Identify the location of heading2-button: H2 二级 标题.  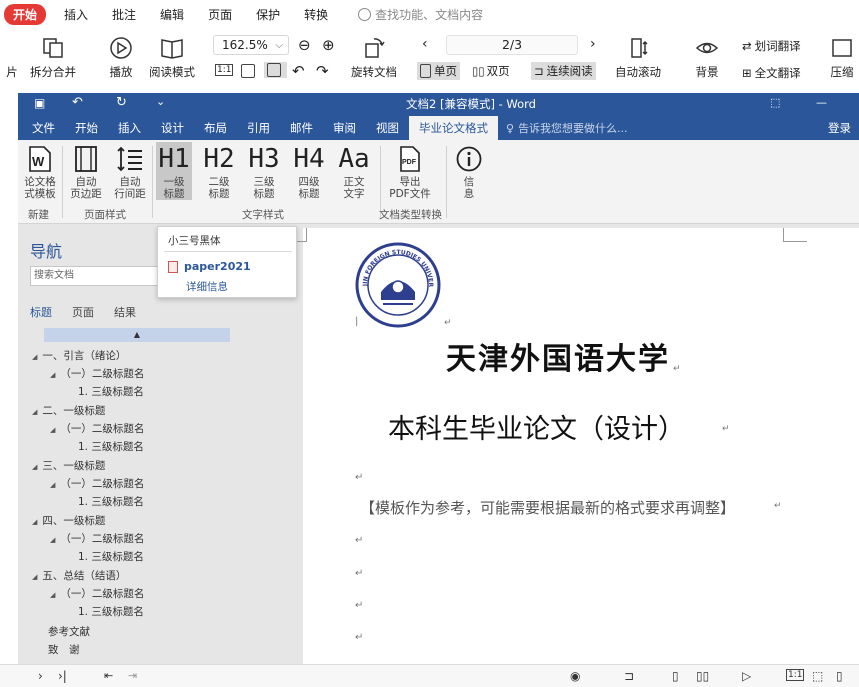
(219, 171).